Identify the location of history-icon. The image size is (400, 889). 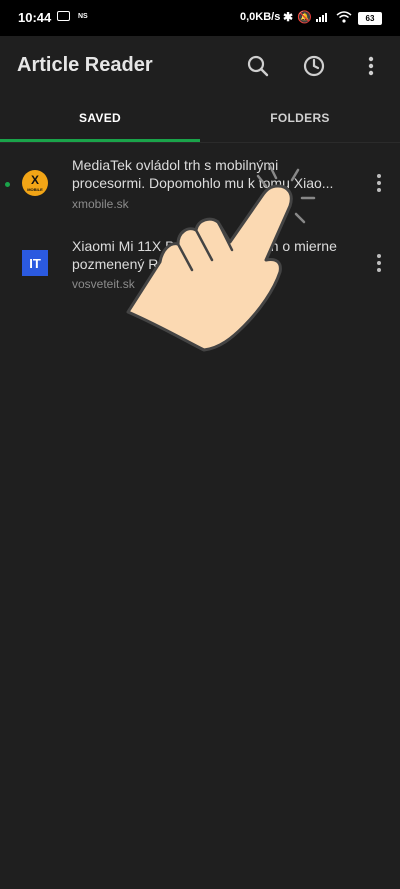
(314, 66).